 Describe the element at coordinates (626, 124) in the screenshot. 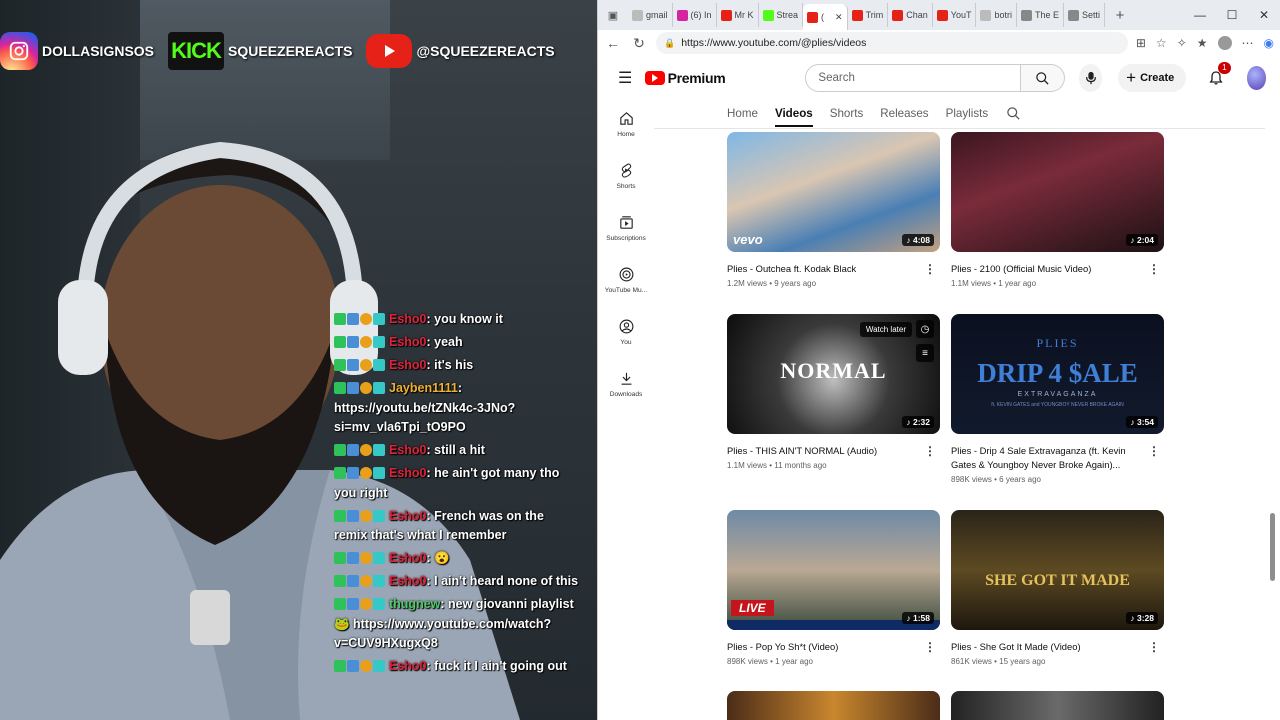

I see `sidebar-item-home: Home` at that location.